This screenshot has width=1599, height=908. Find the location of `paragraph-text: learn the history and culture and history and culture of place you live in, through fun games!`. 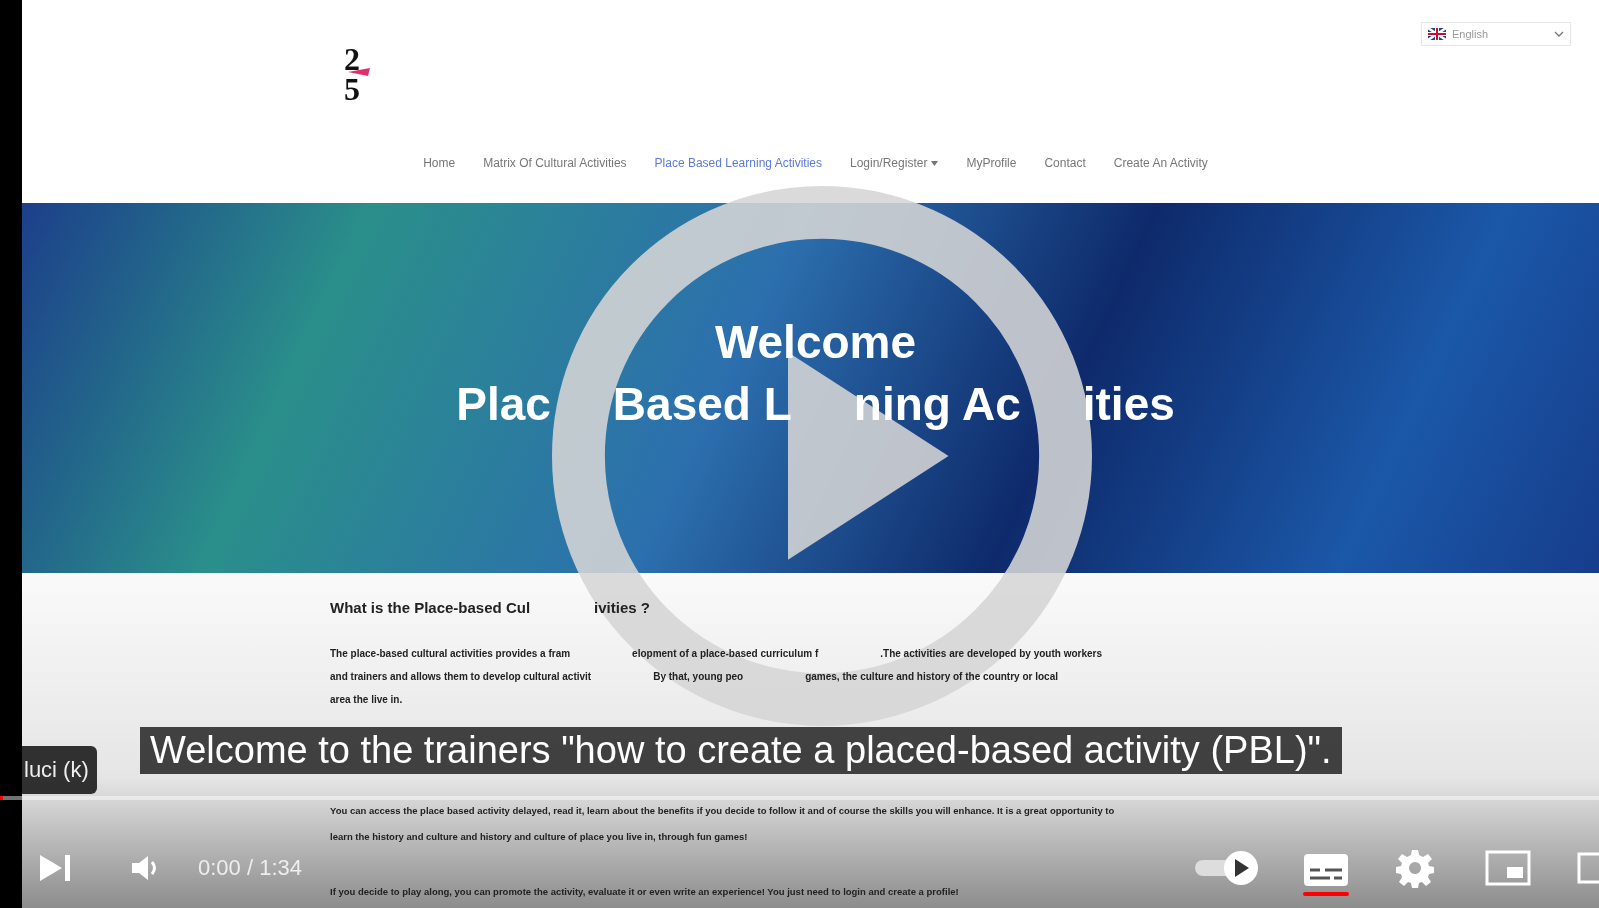

paragraph-text: learn the history and culture and history and culture of place you live in, through fun games! is located at coordinates (539, 837).